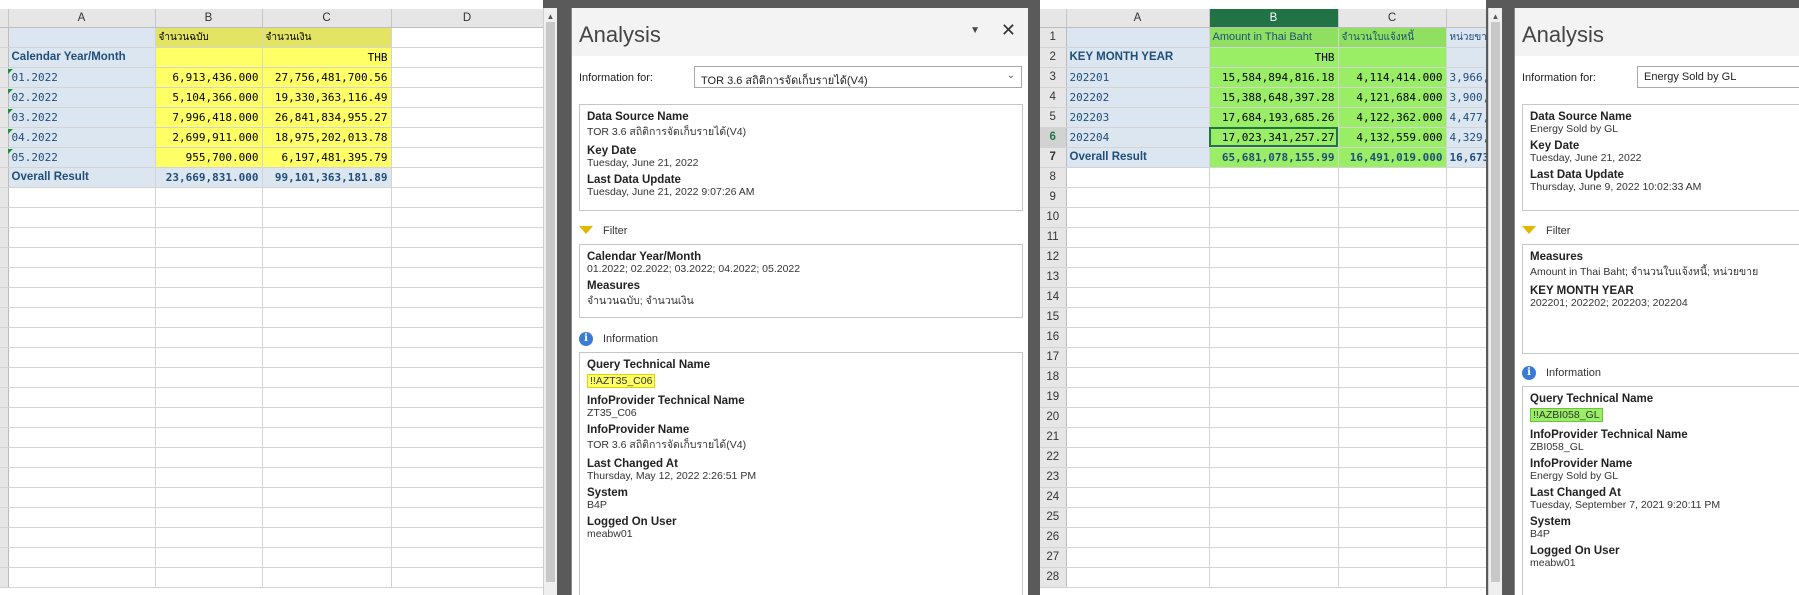  Describe the element at coordinates (1392, 157) in the screenshot. I see `total-value-cell: 16,491,019.000` at that location.